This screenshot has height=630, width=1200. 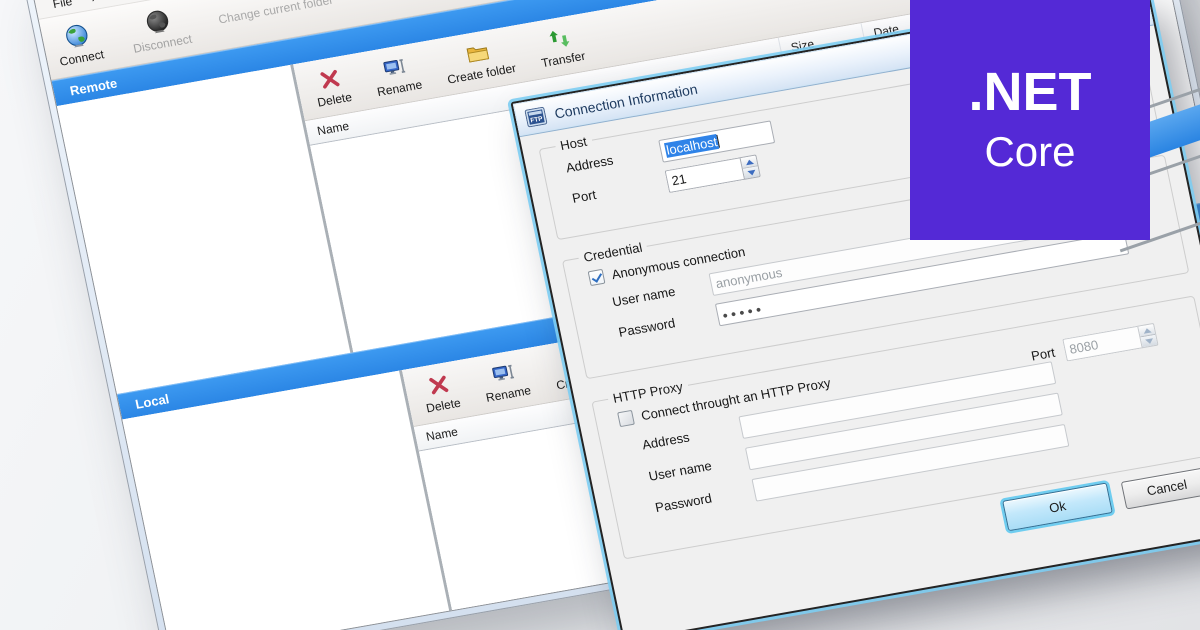 What do you see at coordinates (683, 503) in the screenshot?
I see `proxy-password-label: Password` at bounding box center [683, 503].